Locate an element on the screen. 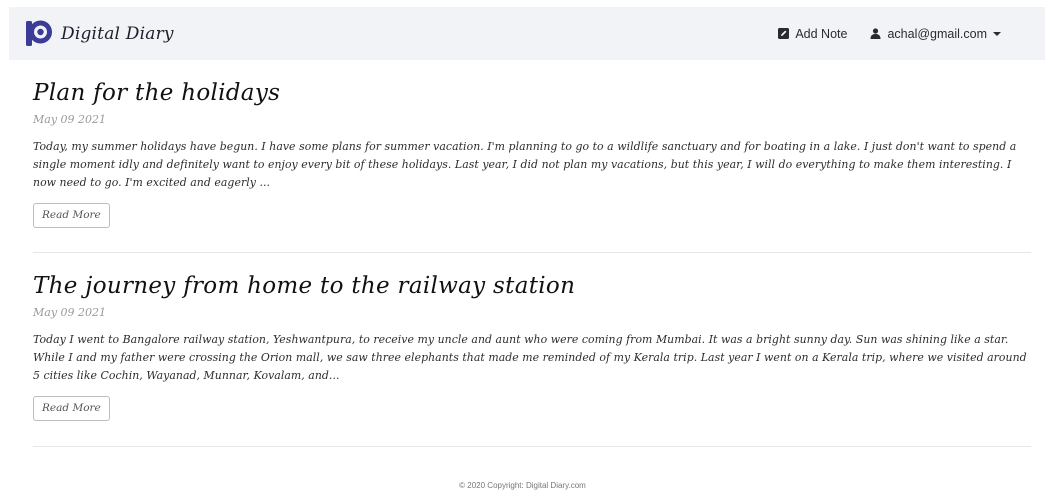 This screenshot has height=491, width=1045. caret-down-icon is located at coordinates (997, 33).